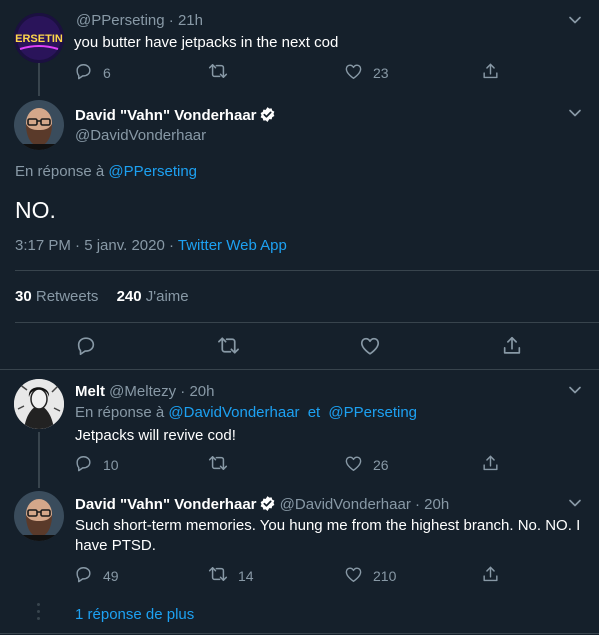 Image resolution: width=599 pixels, height=635 pixels. I want to click on avatar: ERSETIN, so click(39, 38).